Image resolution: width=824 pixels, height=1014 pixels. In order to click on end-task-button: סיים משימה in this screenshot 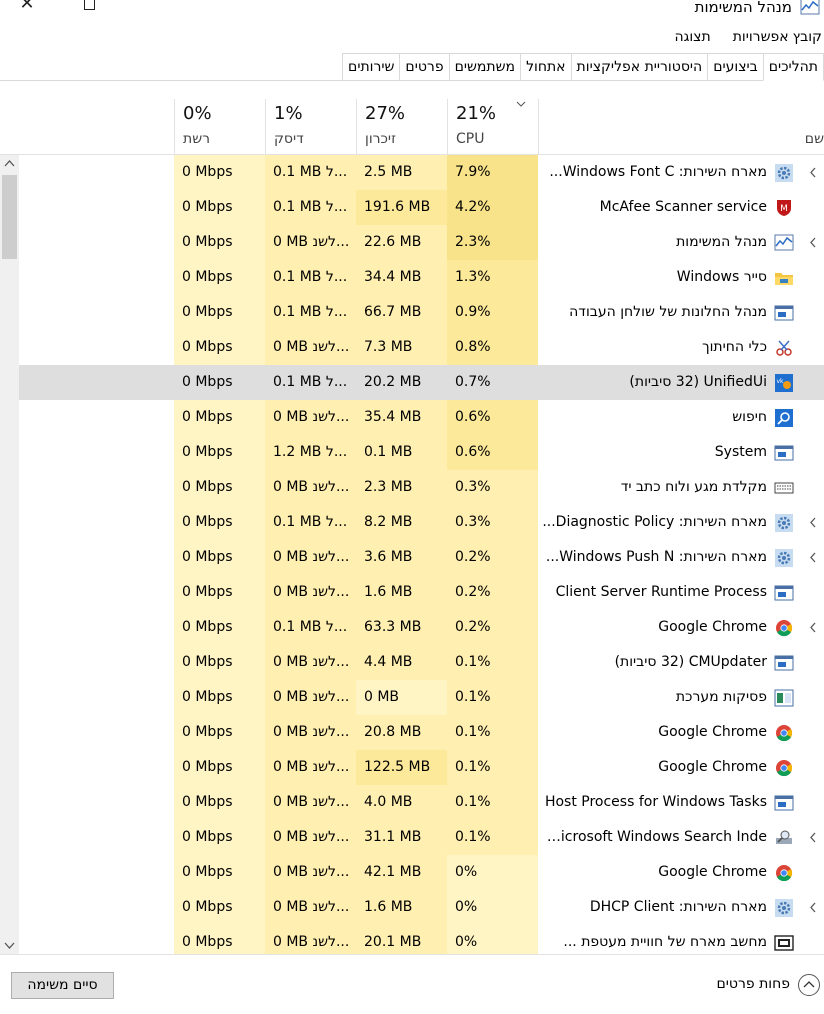, I will do `click(62, 985)`.